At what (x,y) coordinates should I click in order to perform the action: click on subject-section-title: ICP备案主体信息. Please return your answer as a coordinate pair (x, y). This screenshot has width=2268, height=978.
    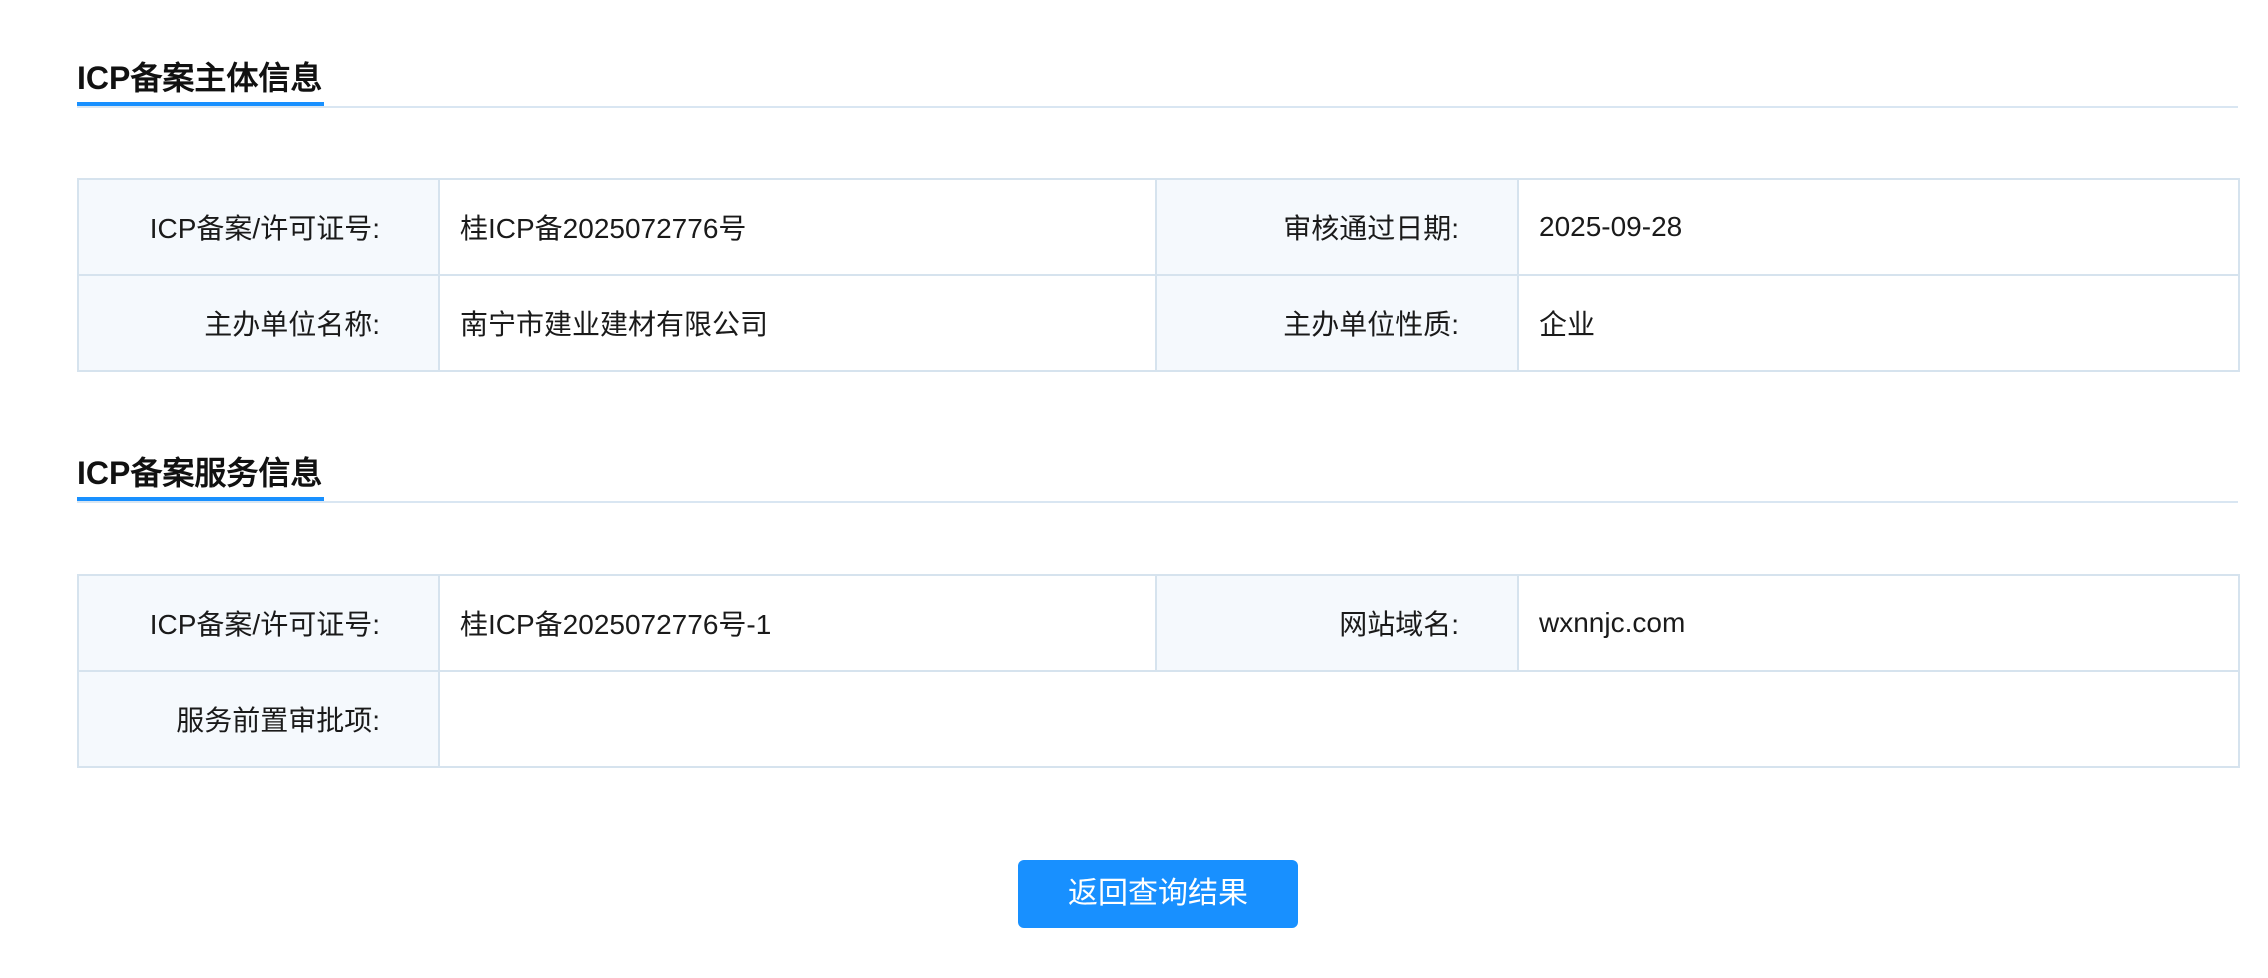
    Looking at the image, I should click on (201, 80).